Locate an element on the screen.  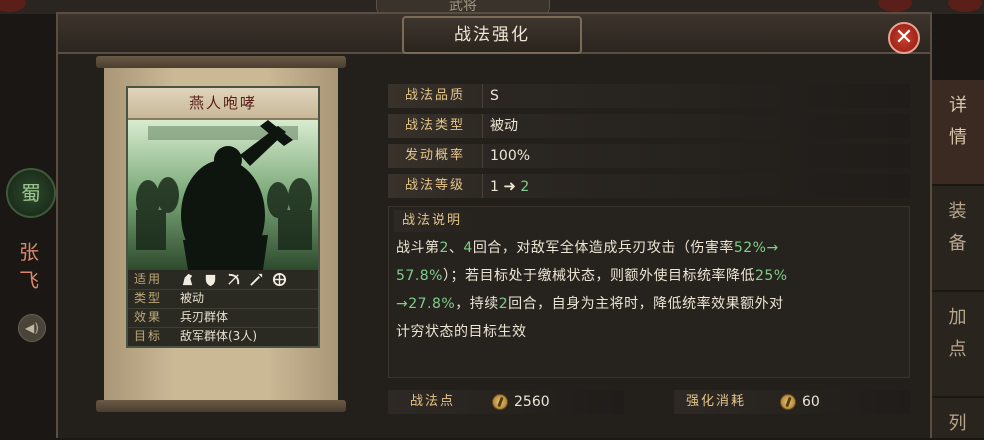
description-line: 计穷状态的目标生效 is located at coordinates (651, 332).